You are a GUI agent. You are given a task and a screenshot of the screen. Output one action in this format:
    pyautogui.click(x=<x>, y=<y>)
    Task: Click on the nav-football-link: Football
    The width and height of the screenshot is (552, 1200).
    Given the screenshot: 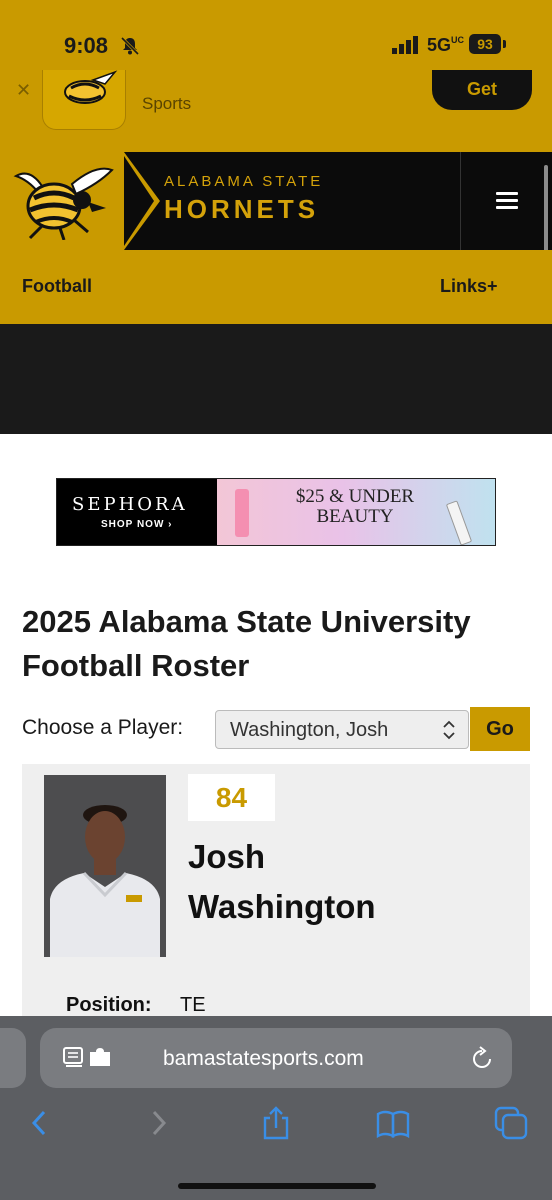 What is the action you would take?
    pyautogui.click(x=57, y=286)
    